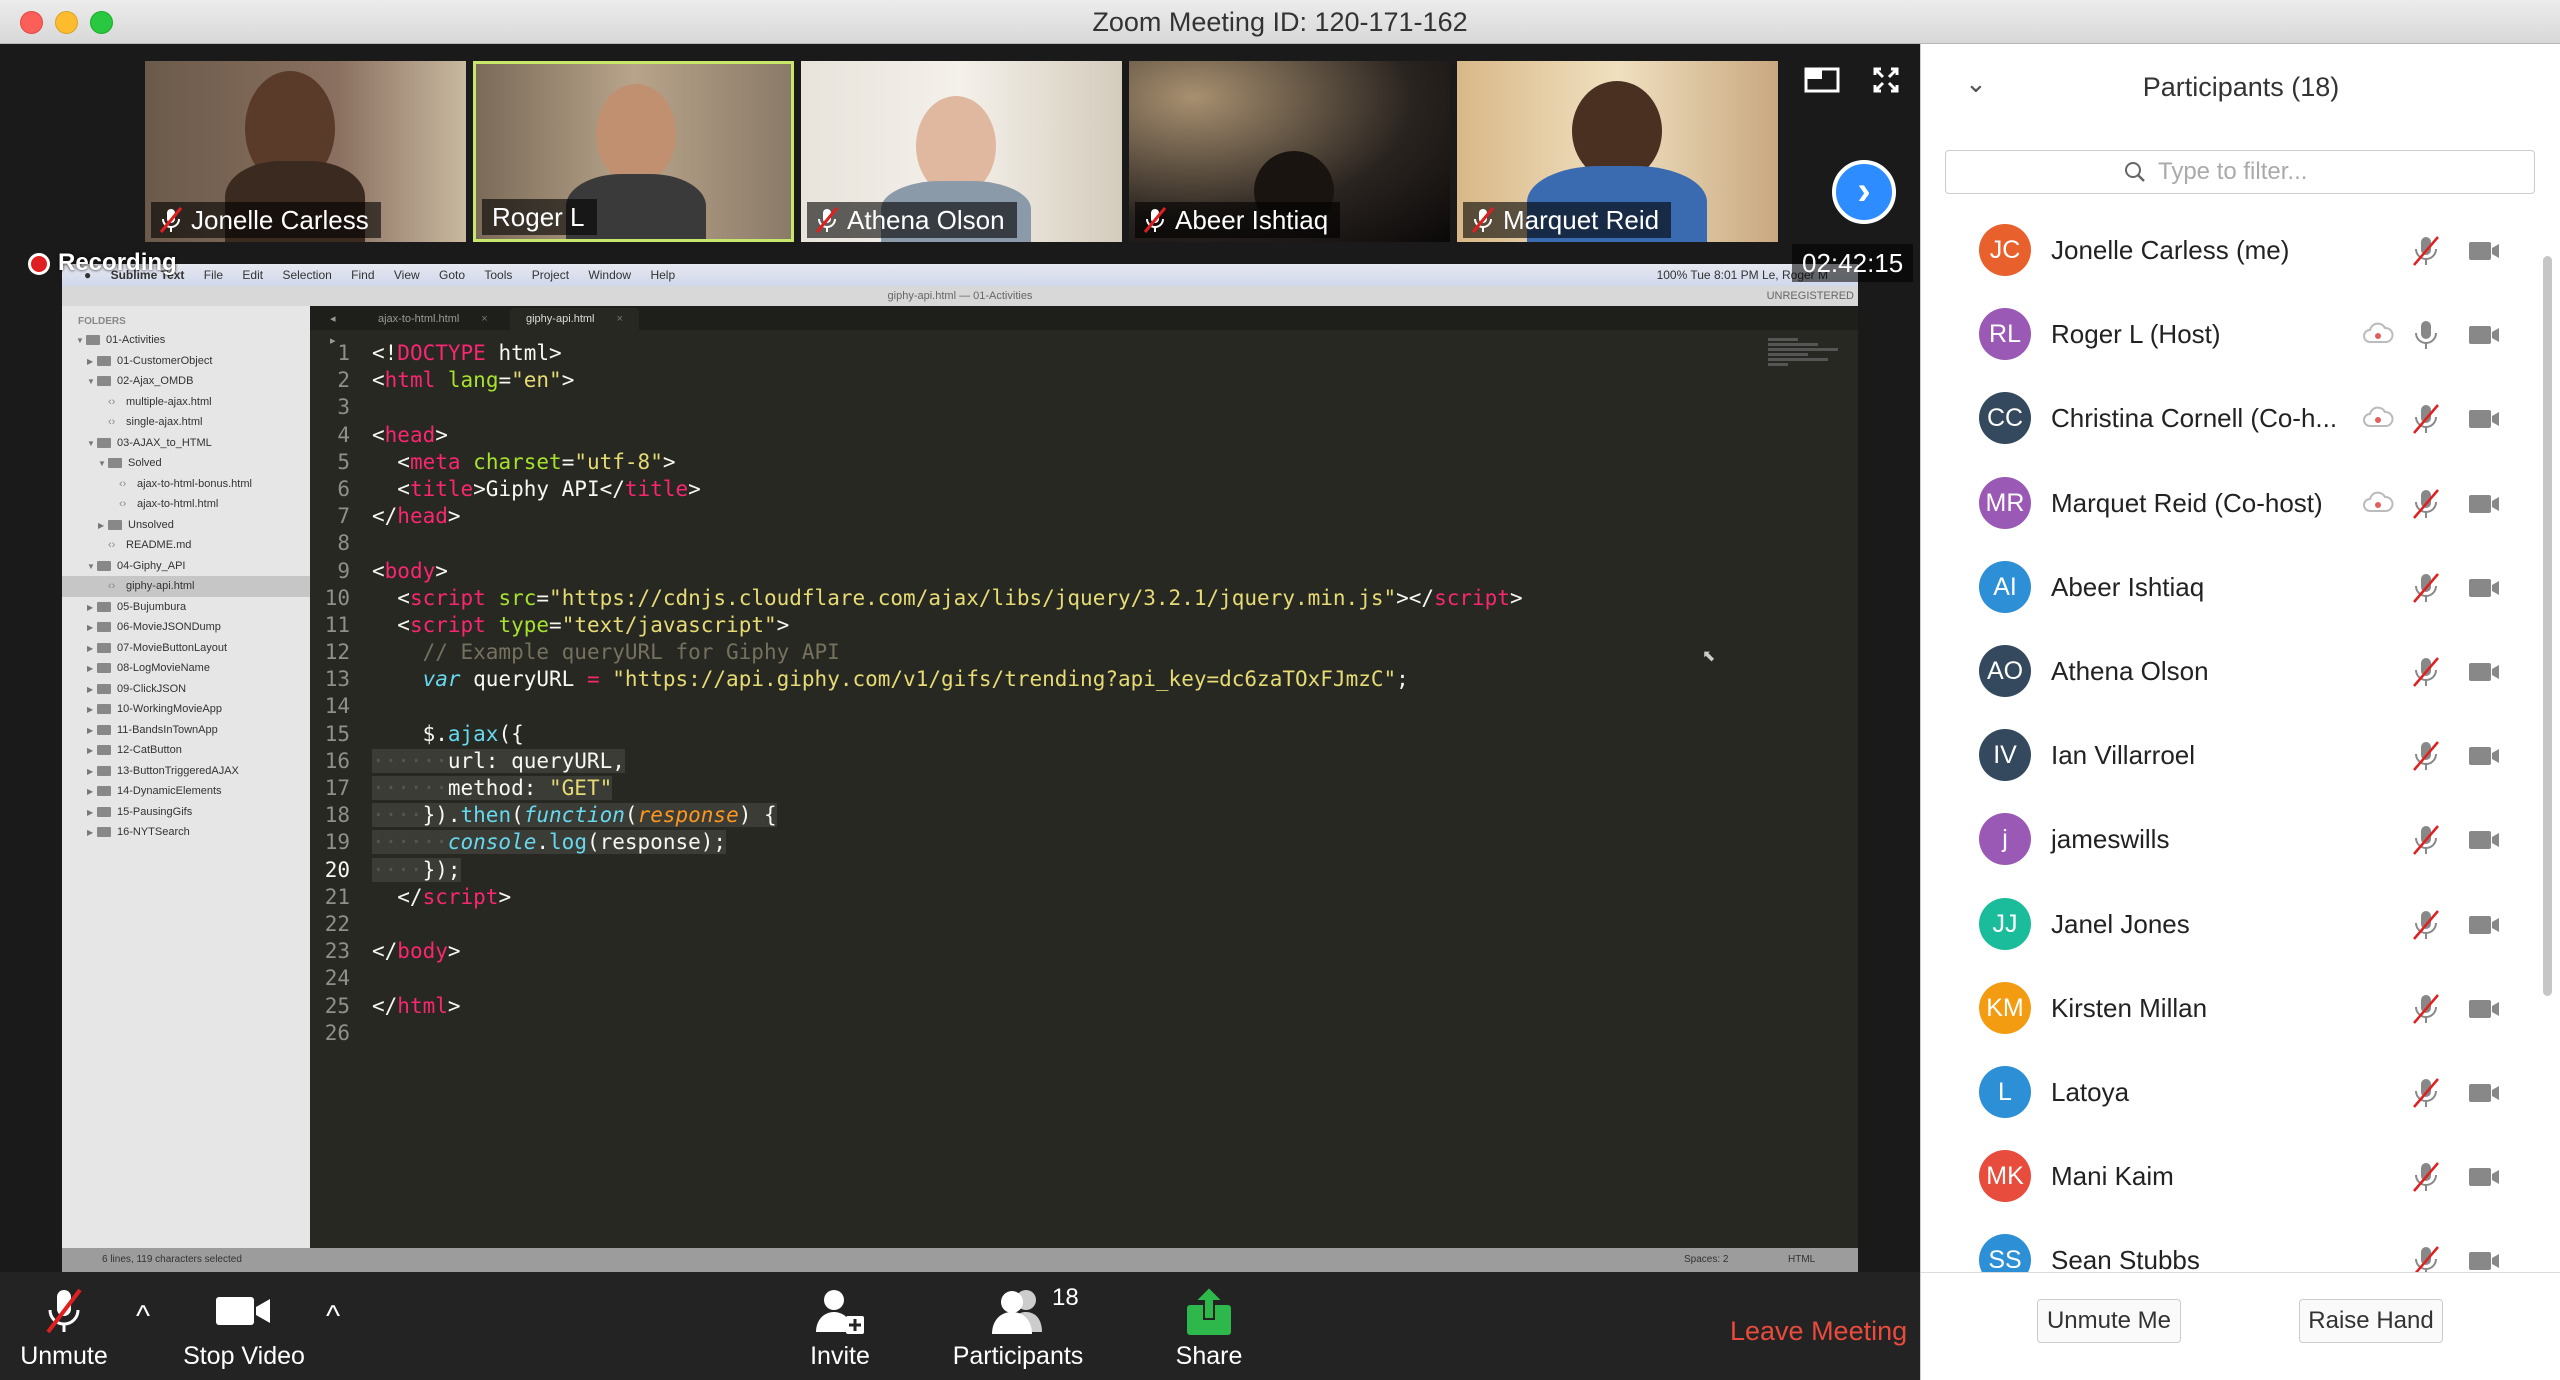 This screenshot has width=2560, height=1380. What do you see at coordinates (1886, 86) in the screenshot?
I see `fullscreen-icon` at bounding box center [1886, 86].